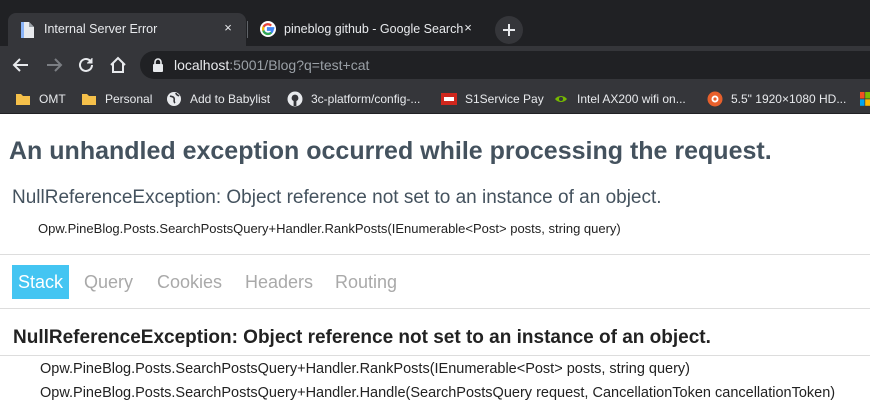  Describe the element at coordinates (449, 99) in the screenshot. I see `adp-icon` at that location.